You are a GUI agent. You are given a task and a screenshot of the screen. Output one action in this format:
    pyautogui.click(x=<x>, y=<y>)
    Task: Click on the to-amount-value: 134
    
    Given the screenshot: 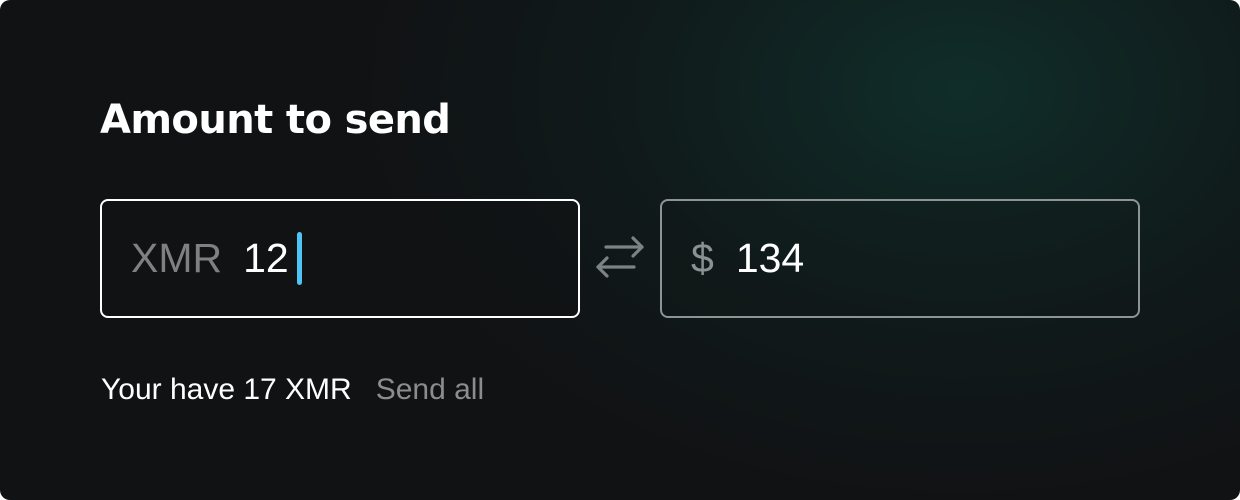 What is the action you would take?
    pyautogui.click(x=770, y=258)
    